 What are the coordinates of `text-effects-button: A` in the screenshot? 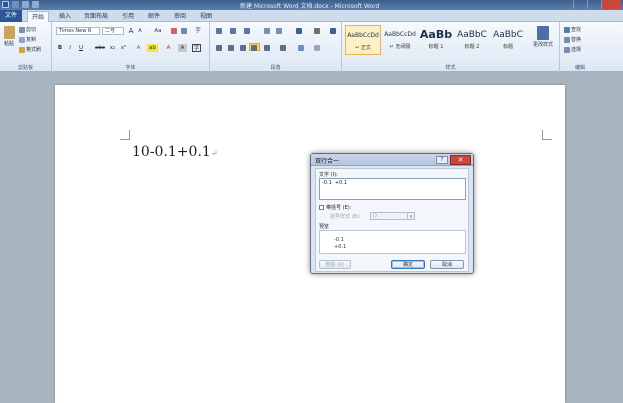 It's located at (138, 48).